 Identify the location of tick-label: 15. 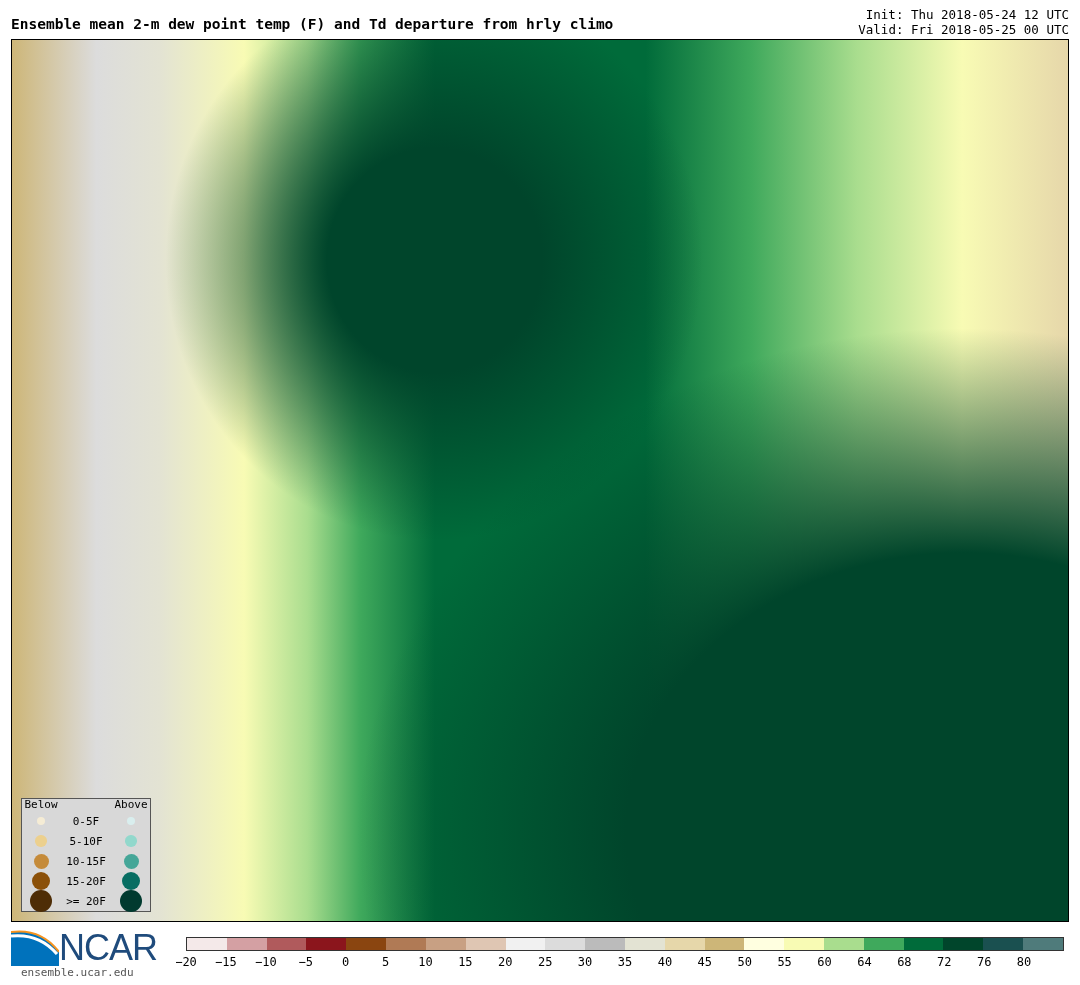
(465, 962).